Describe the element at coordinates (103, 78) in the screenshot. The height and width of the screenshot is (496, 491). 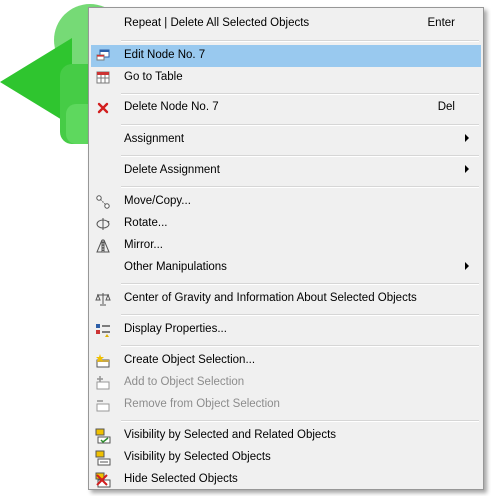
I see `table-icon` at that location.